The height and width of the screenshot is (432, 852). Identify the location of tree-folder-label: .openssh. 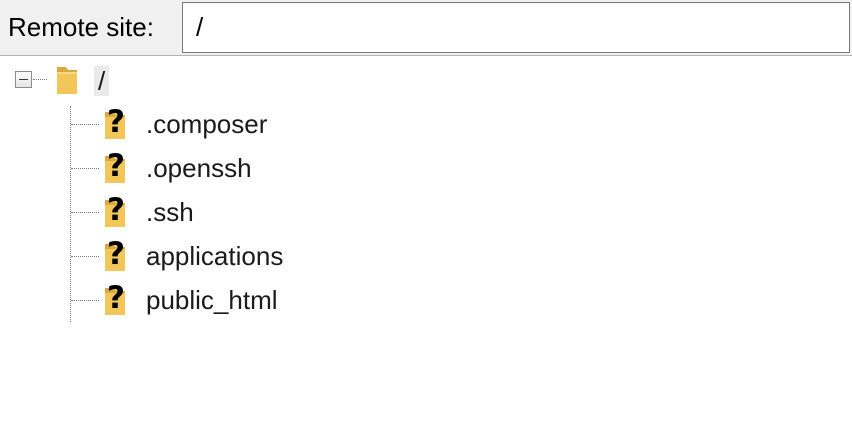
(199, 168).